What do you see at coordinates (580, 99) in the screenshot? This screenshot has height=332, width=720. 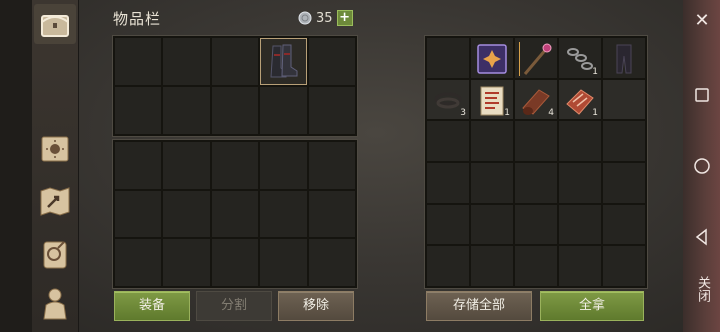 I see `storage-slot-meat: 1` at bounding box center [580, 99].